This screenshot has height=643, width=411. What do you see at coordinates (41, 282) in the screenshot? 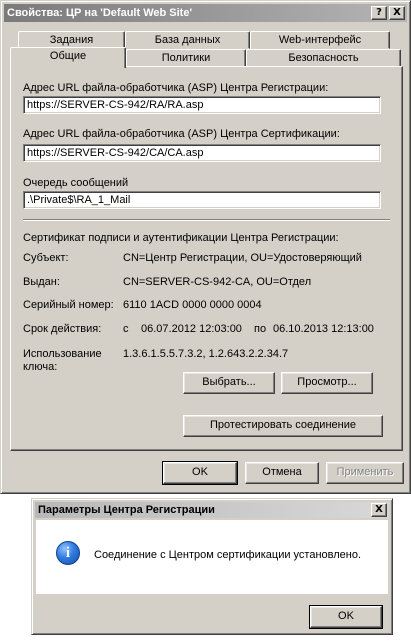
I see `issuer-label: Выдан:` at bounding box center [41, 282].